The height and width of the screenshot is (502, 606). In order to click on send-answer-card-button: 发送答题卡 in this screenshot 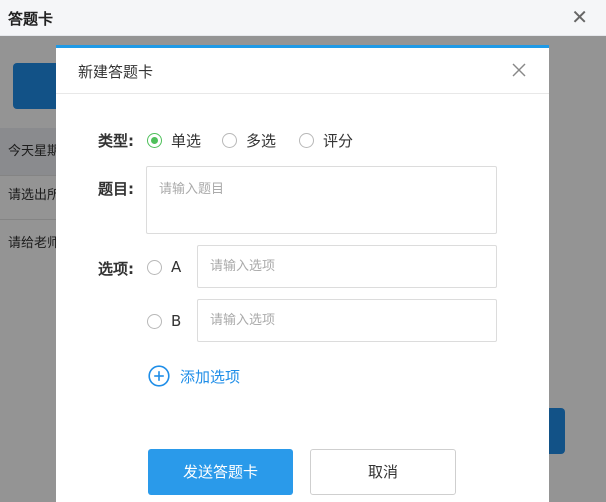, I will do `click(220, 472)`.